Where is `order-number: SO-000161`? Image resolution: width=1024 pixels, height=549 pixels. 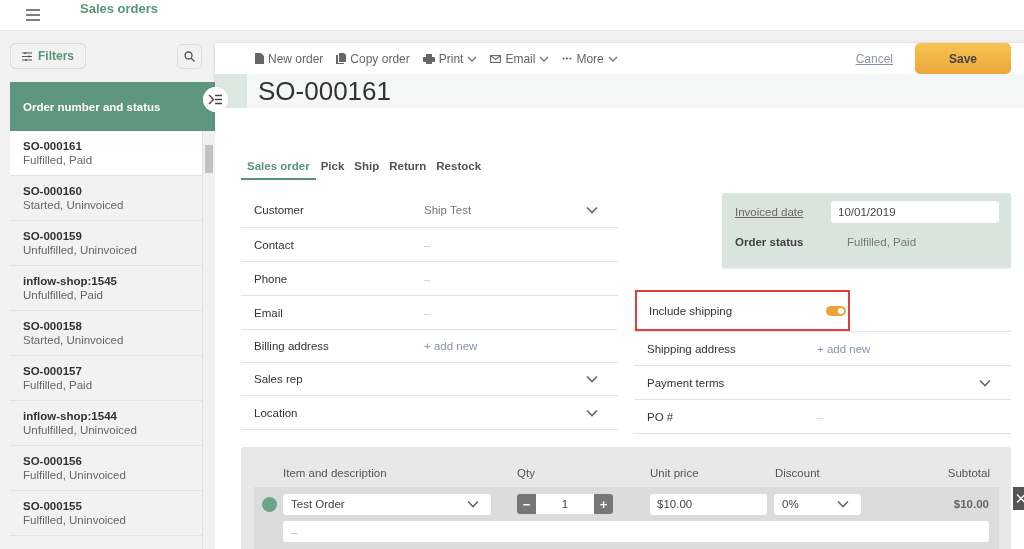
order-number: SO-000161 is located at coordinates (53, 146).